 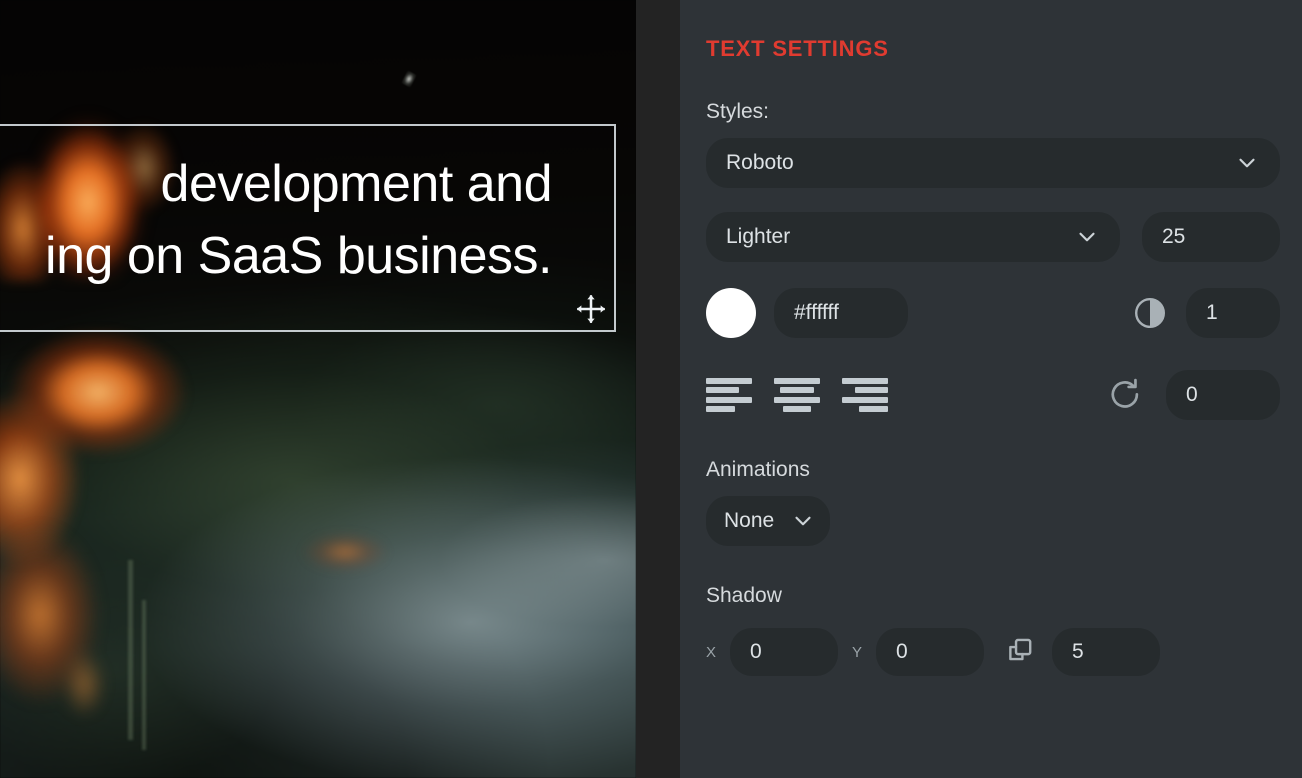 What do you see at coordinates (993, 313) in the screenshot?
I see `color-opacity-row: #ffffff 1` at bounding box center [993, 313].